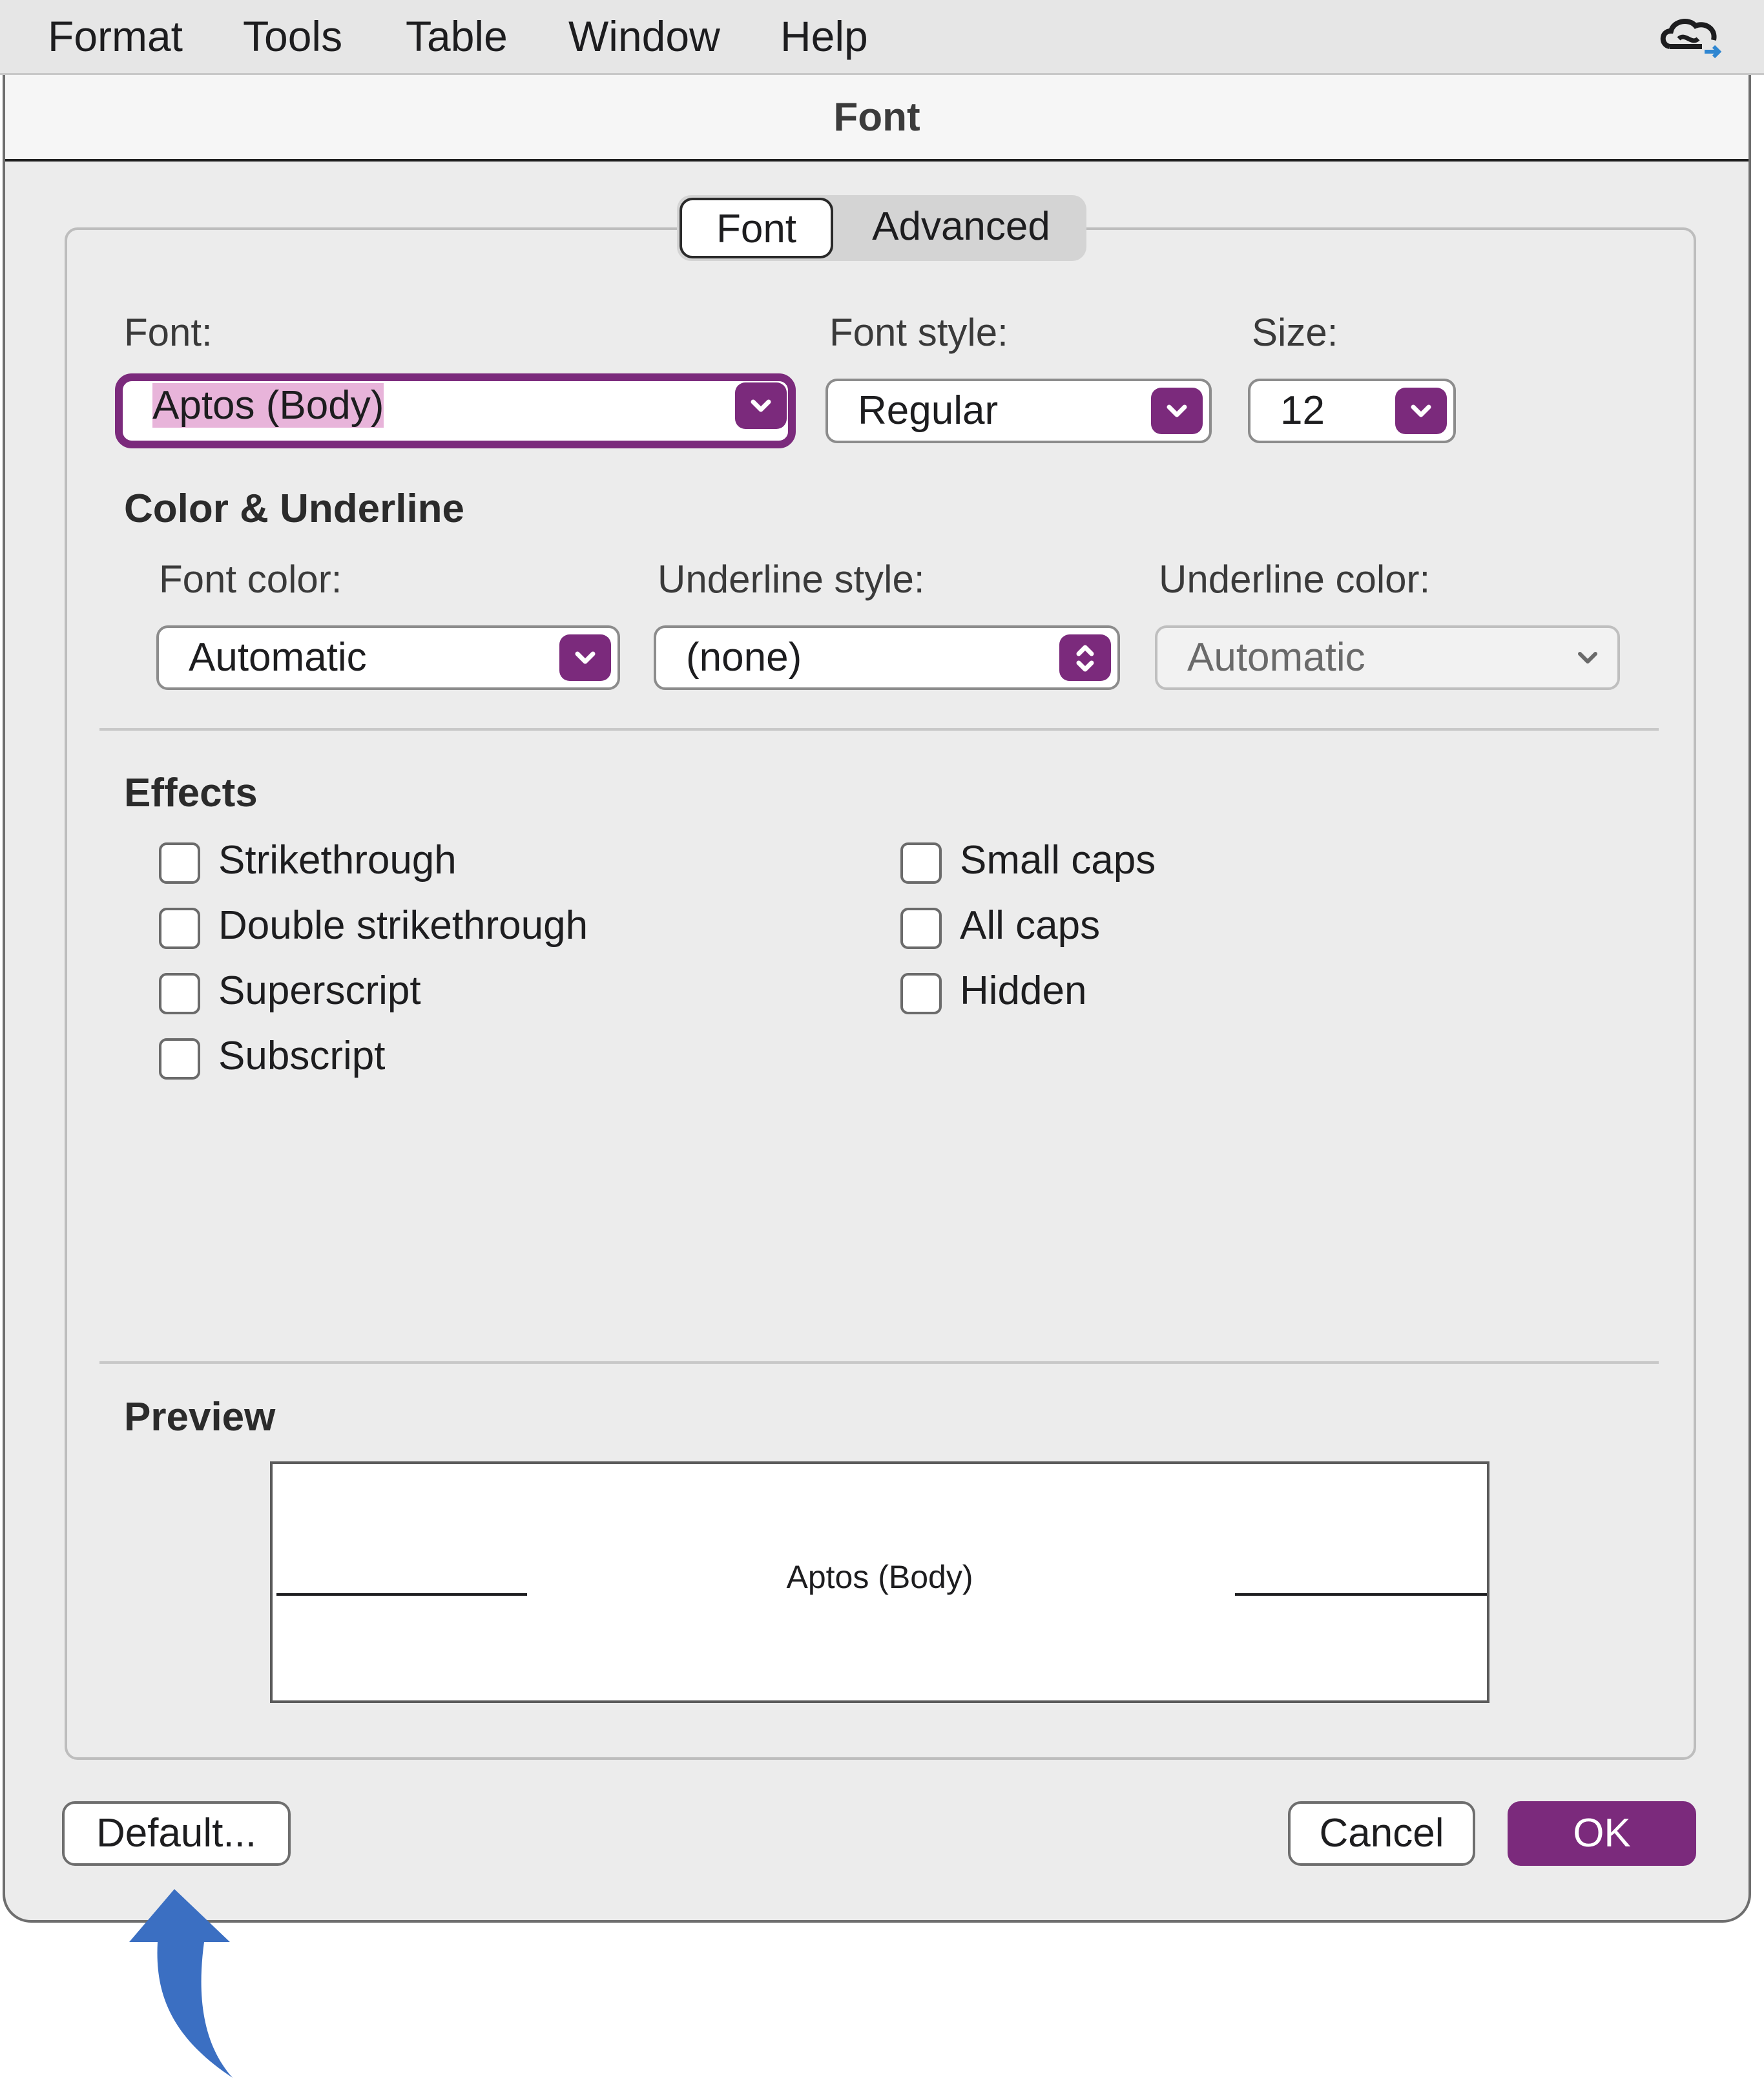 The width and height of the screenshot is (1764, 2090). Describe the element at coordinates (879, 1577) in the screenshot. I see `preview-sample-text: Aptos (Body)` at that location.